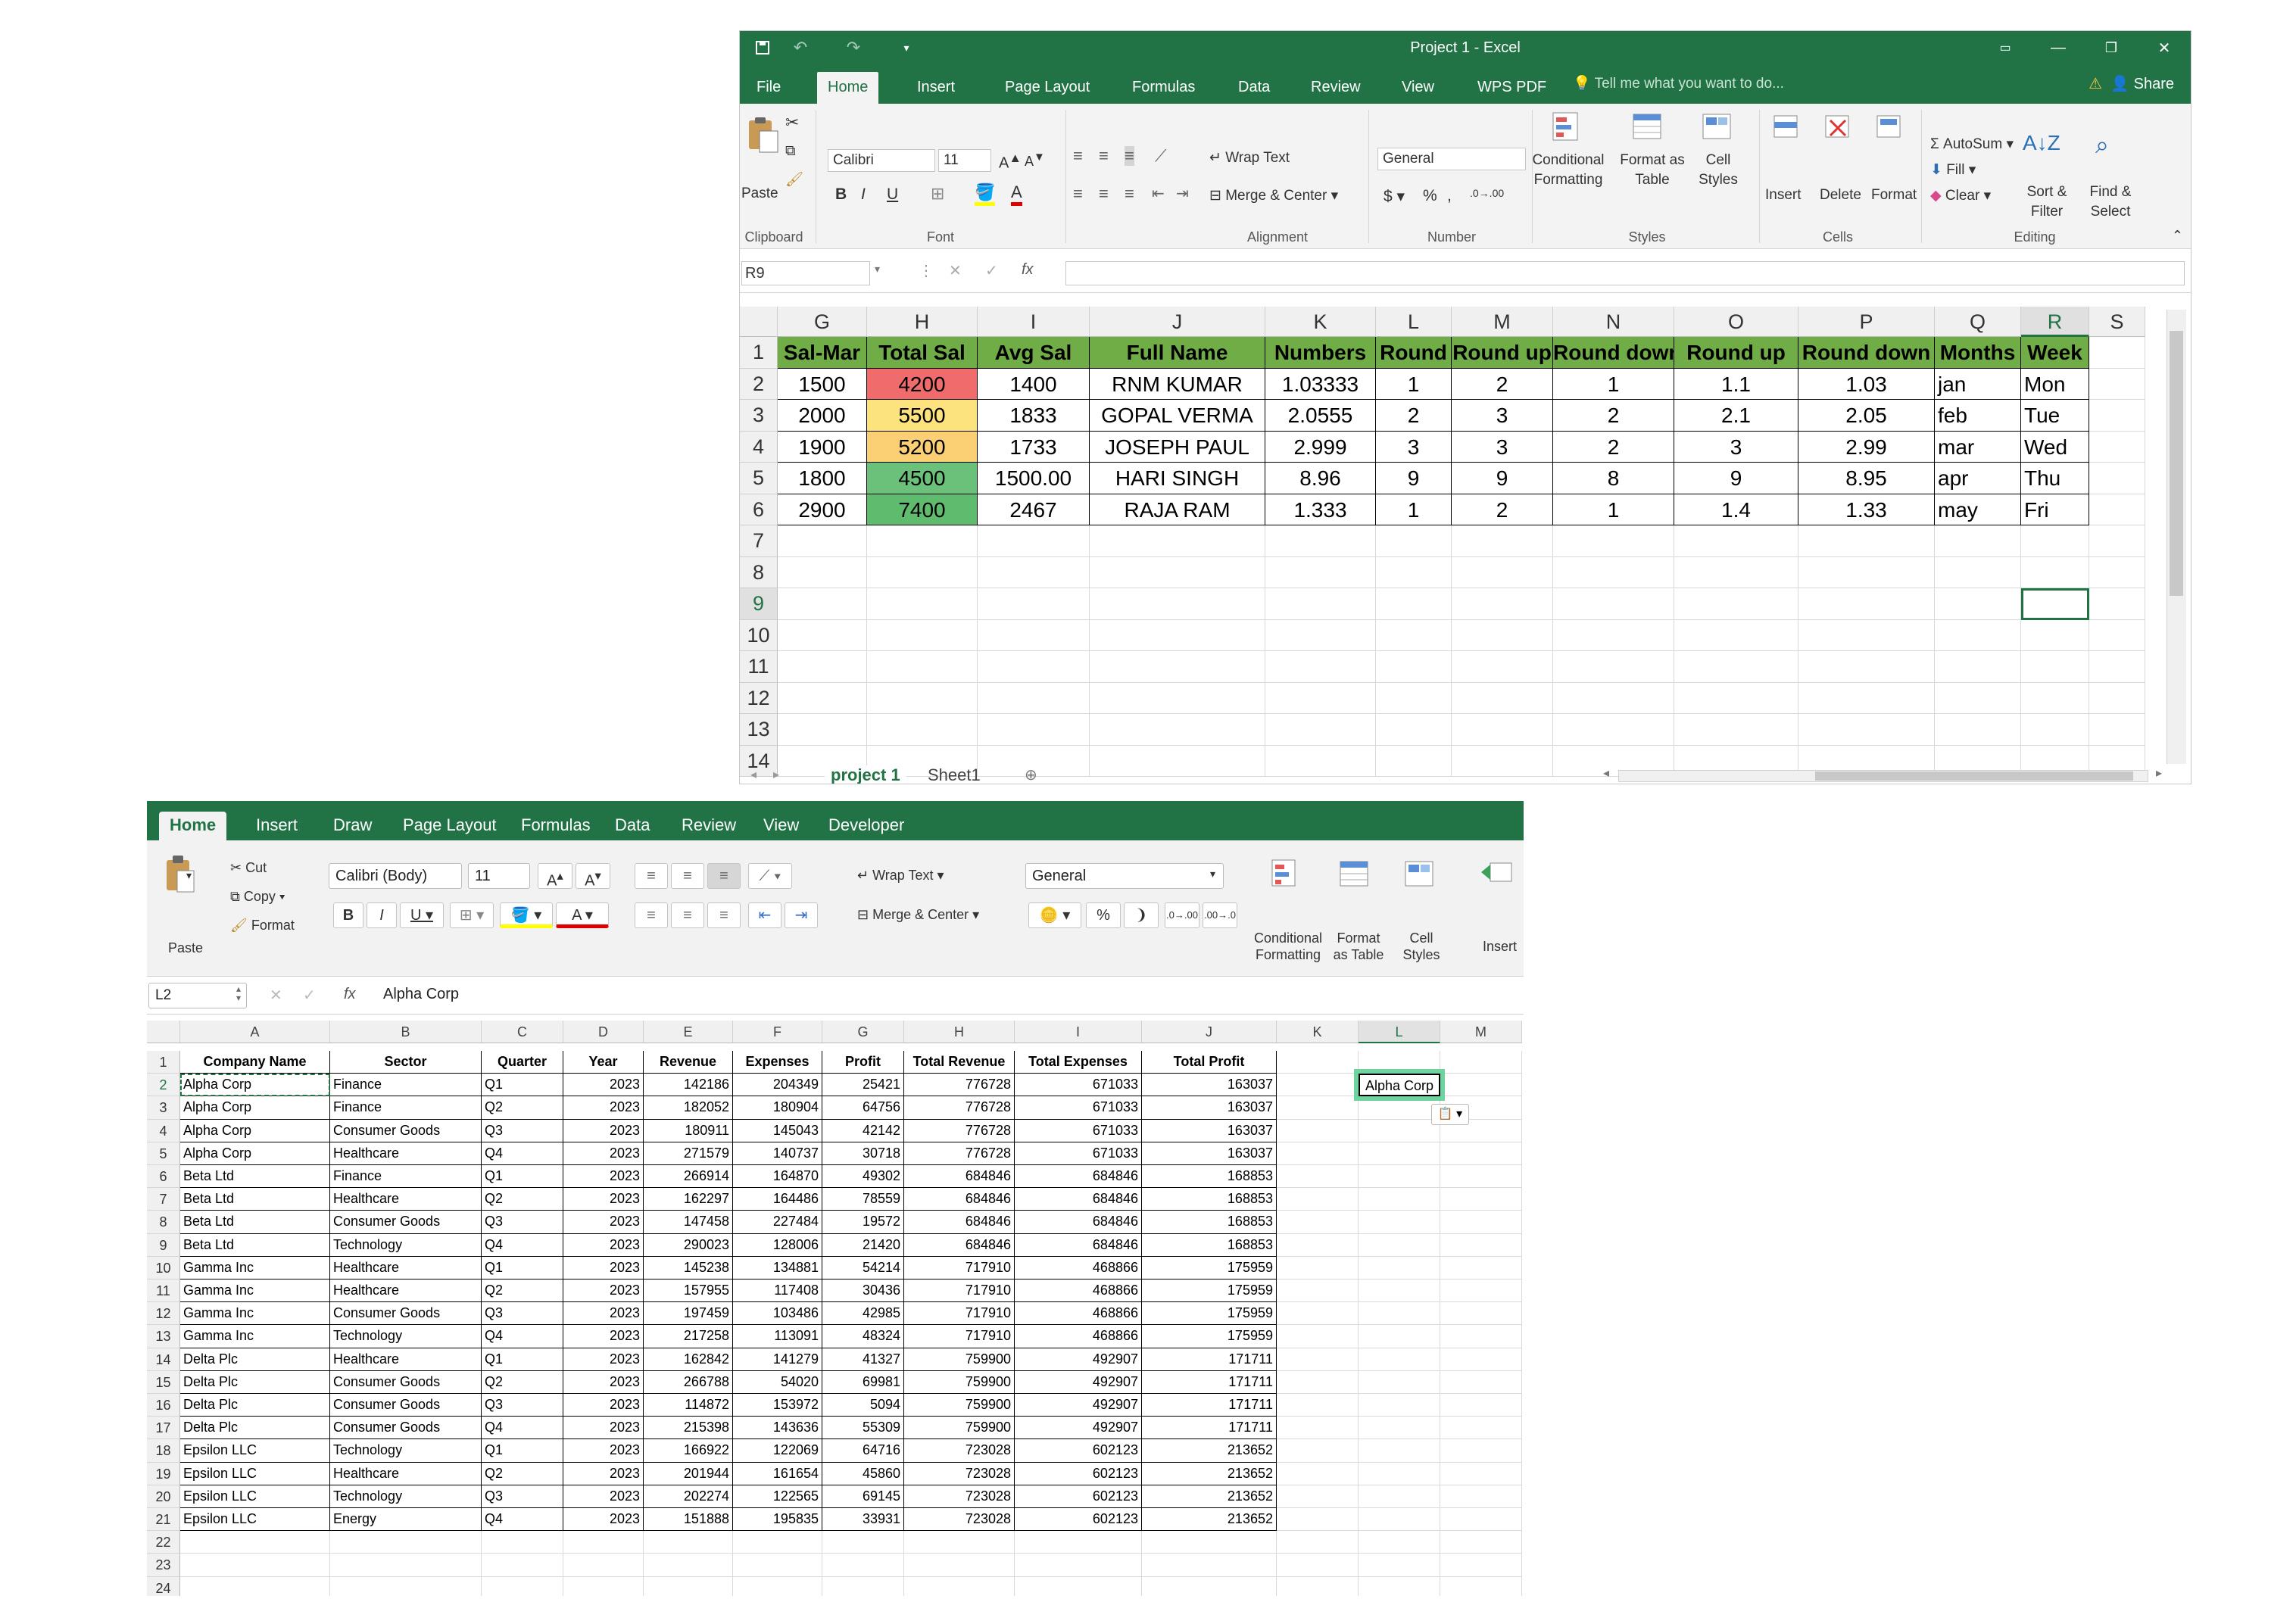  I want to click on find-select-icon: ⌕, so click(2102, 145).